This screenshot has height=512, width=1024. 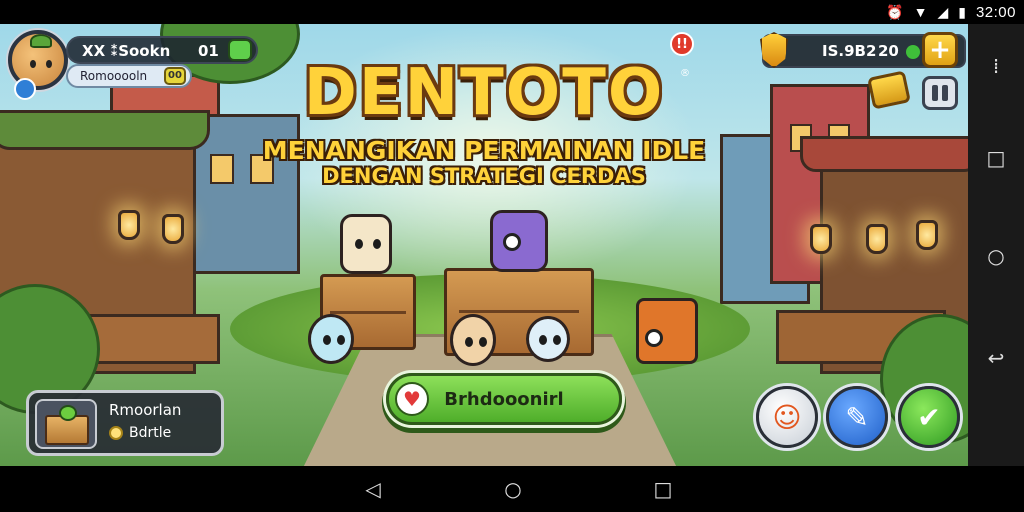 I want to click on character-blue-cat, so click(x=331, y=339).